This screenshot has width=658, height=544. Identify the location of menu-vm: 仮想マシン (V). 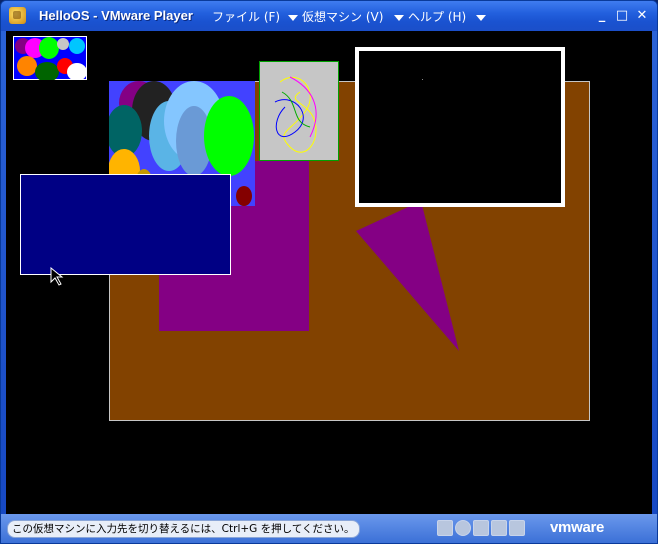
(335, 16).